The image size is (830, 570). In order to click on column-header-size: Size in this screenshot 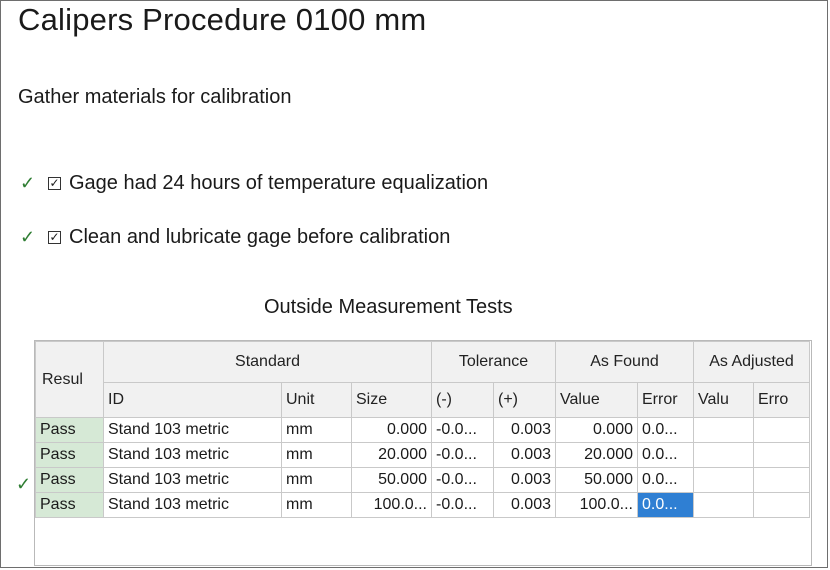, I will do `click(391, 400)`.